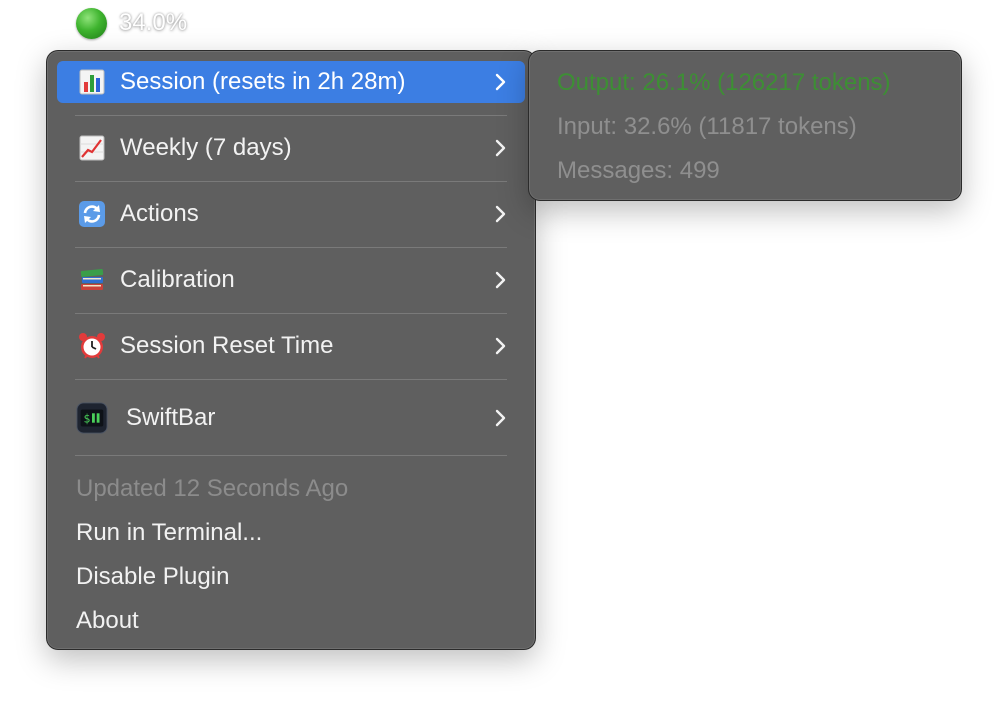  I want to click on submenu-messages-line: Messages: 499, so click(638, 171).